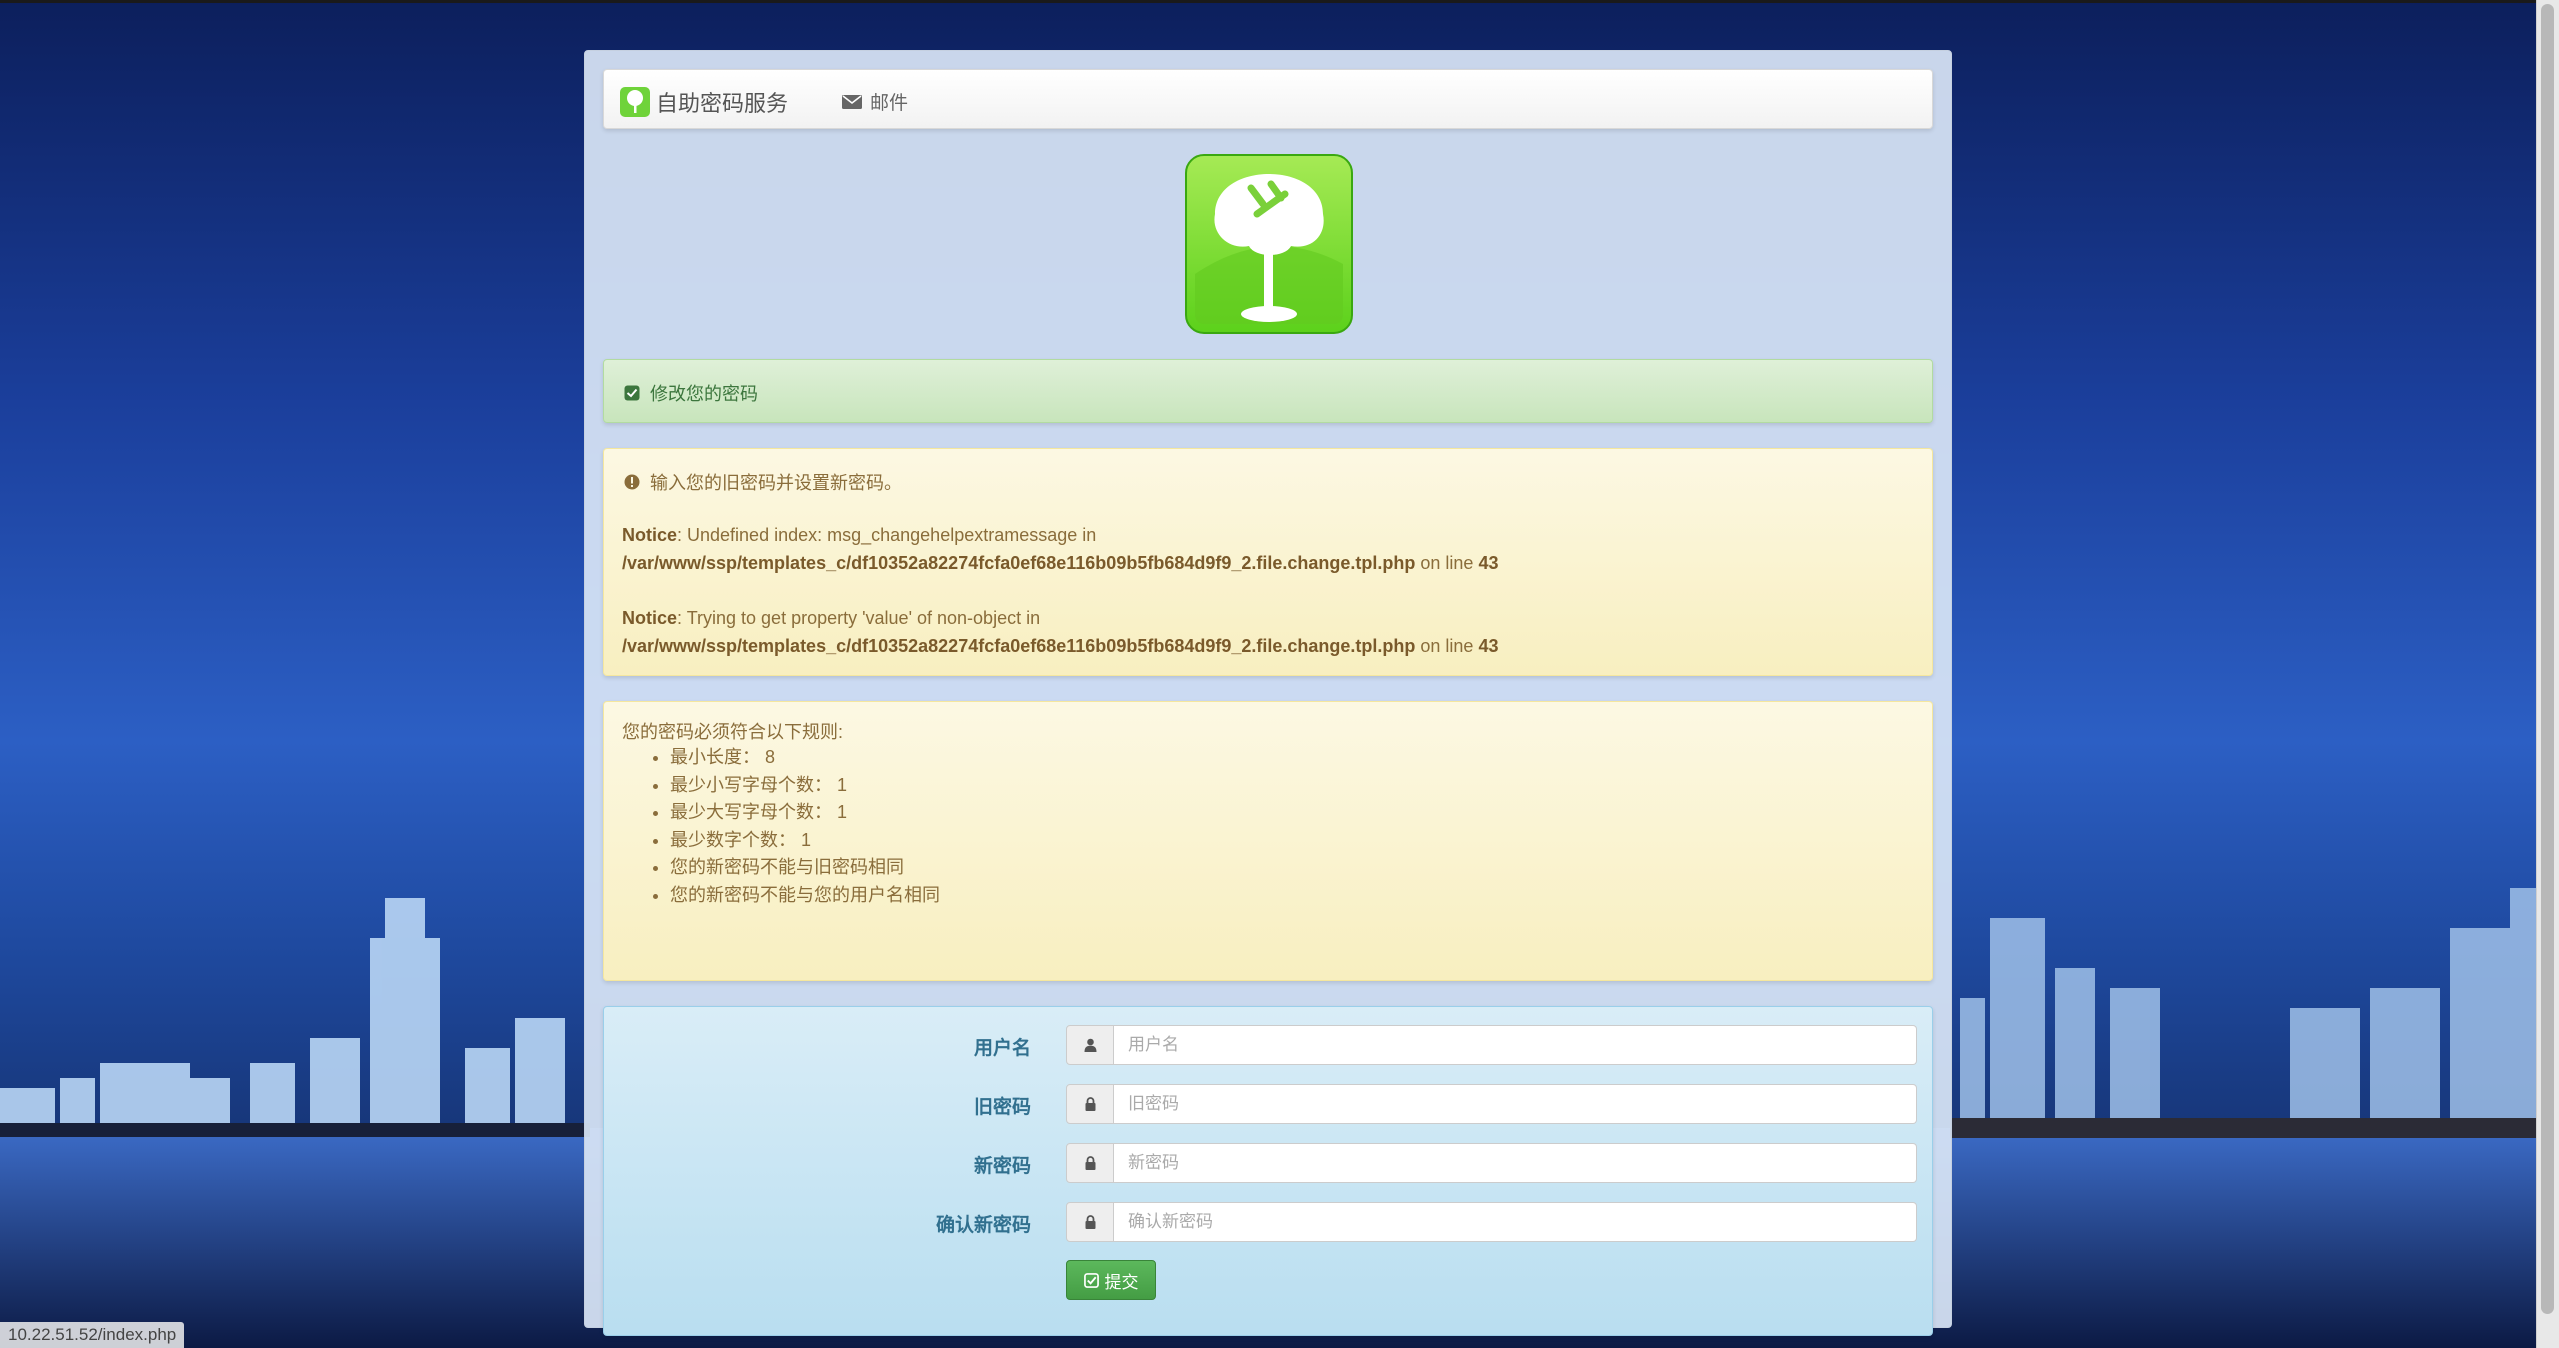 This screenshot has height=1348, width=2559. I want to click on new-password-input-group, so click(1491, 1163).